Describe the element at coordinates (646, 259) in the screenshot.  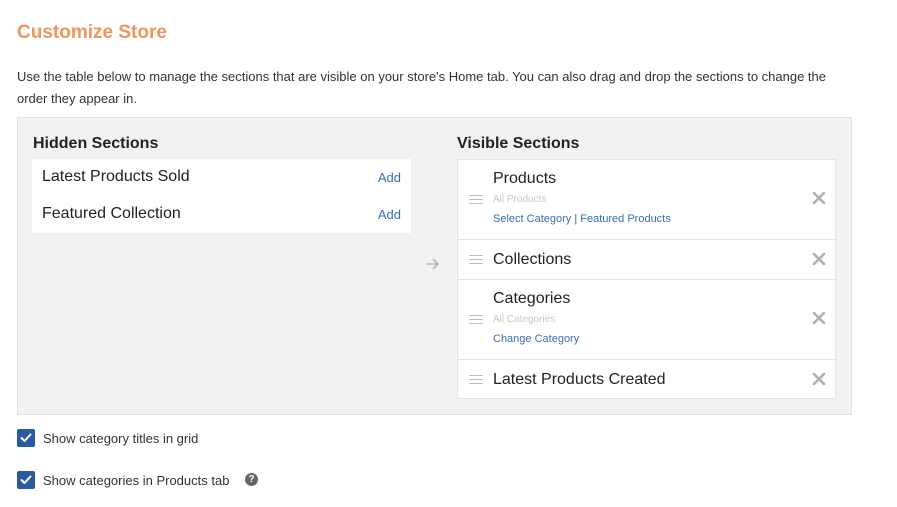
I see `visible-section-item: Collections` at that location.